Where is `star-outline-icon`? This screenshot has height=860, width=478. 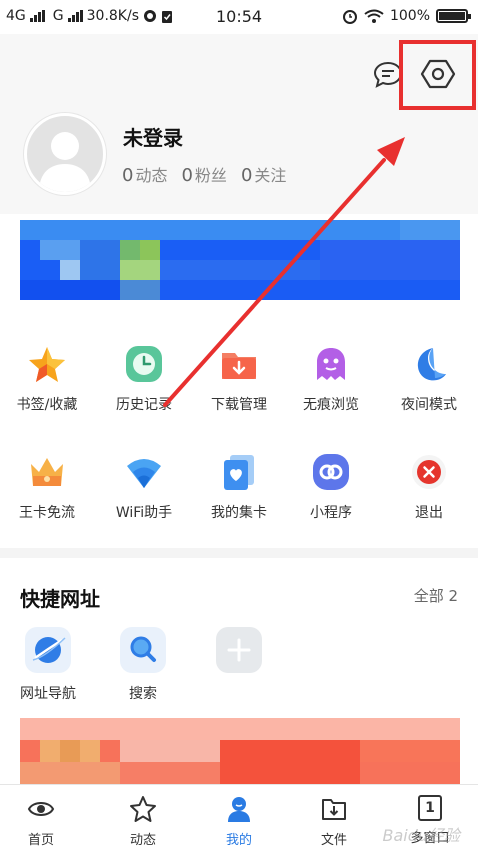
star-outline-icon is located at coordinates (143, 809).